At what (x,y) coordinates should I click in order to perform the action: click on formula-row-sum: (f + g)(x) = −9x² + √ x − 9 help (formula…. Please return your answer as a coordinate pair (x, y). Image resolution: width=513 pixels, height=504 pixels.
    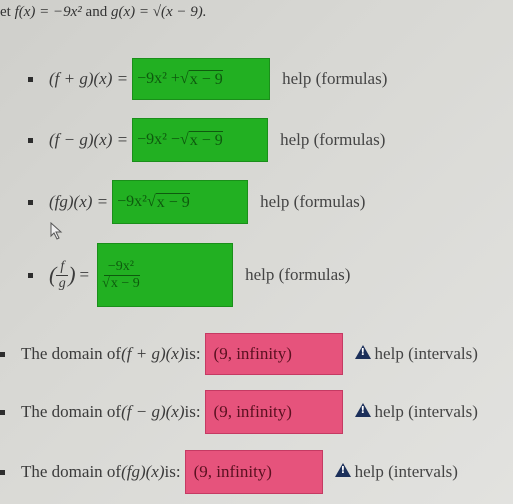
    Looking at the image, I should click on (207, 79).